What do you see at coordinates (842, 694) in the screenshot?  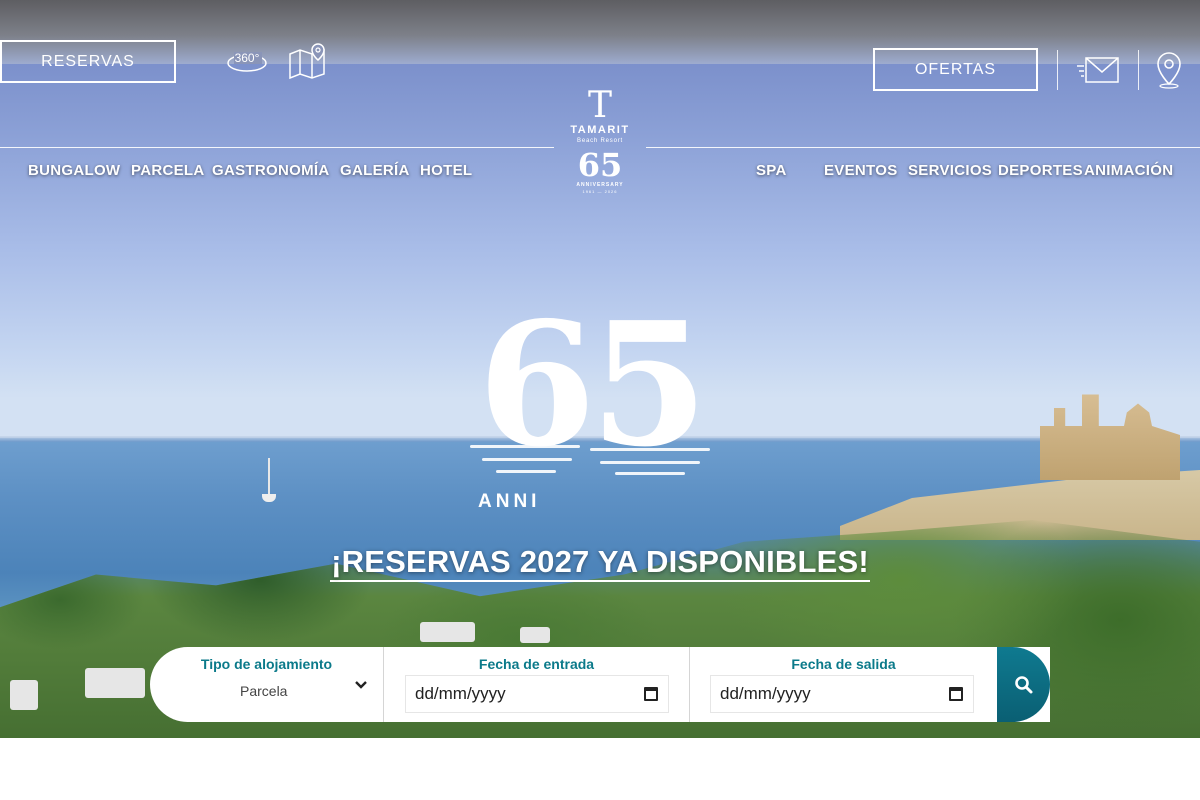 I see `checkout-date-input: dd/mm/yyyy` at bounding box center [842, 694].